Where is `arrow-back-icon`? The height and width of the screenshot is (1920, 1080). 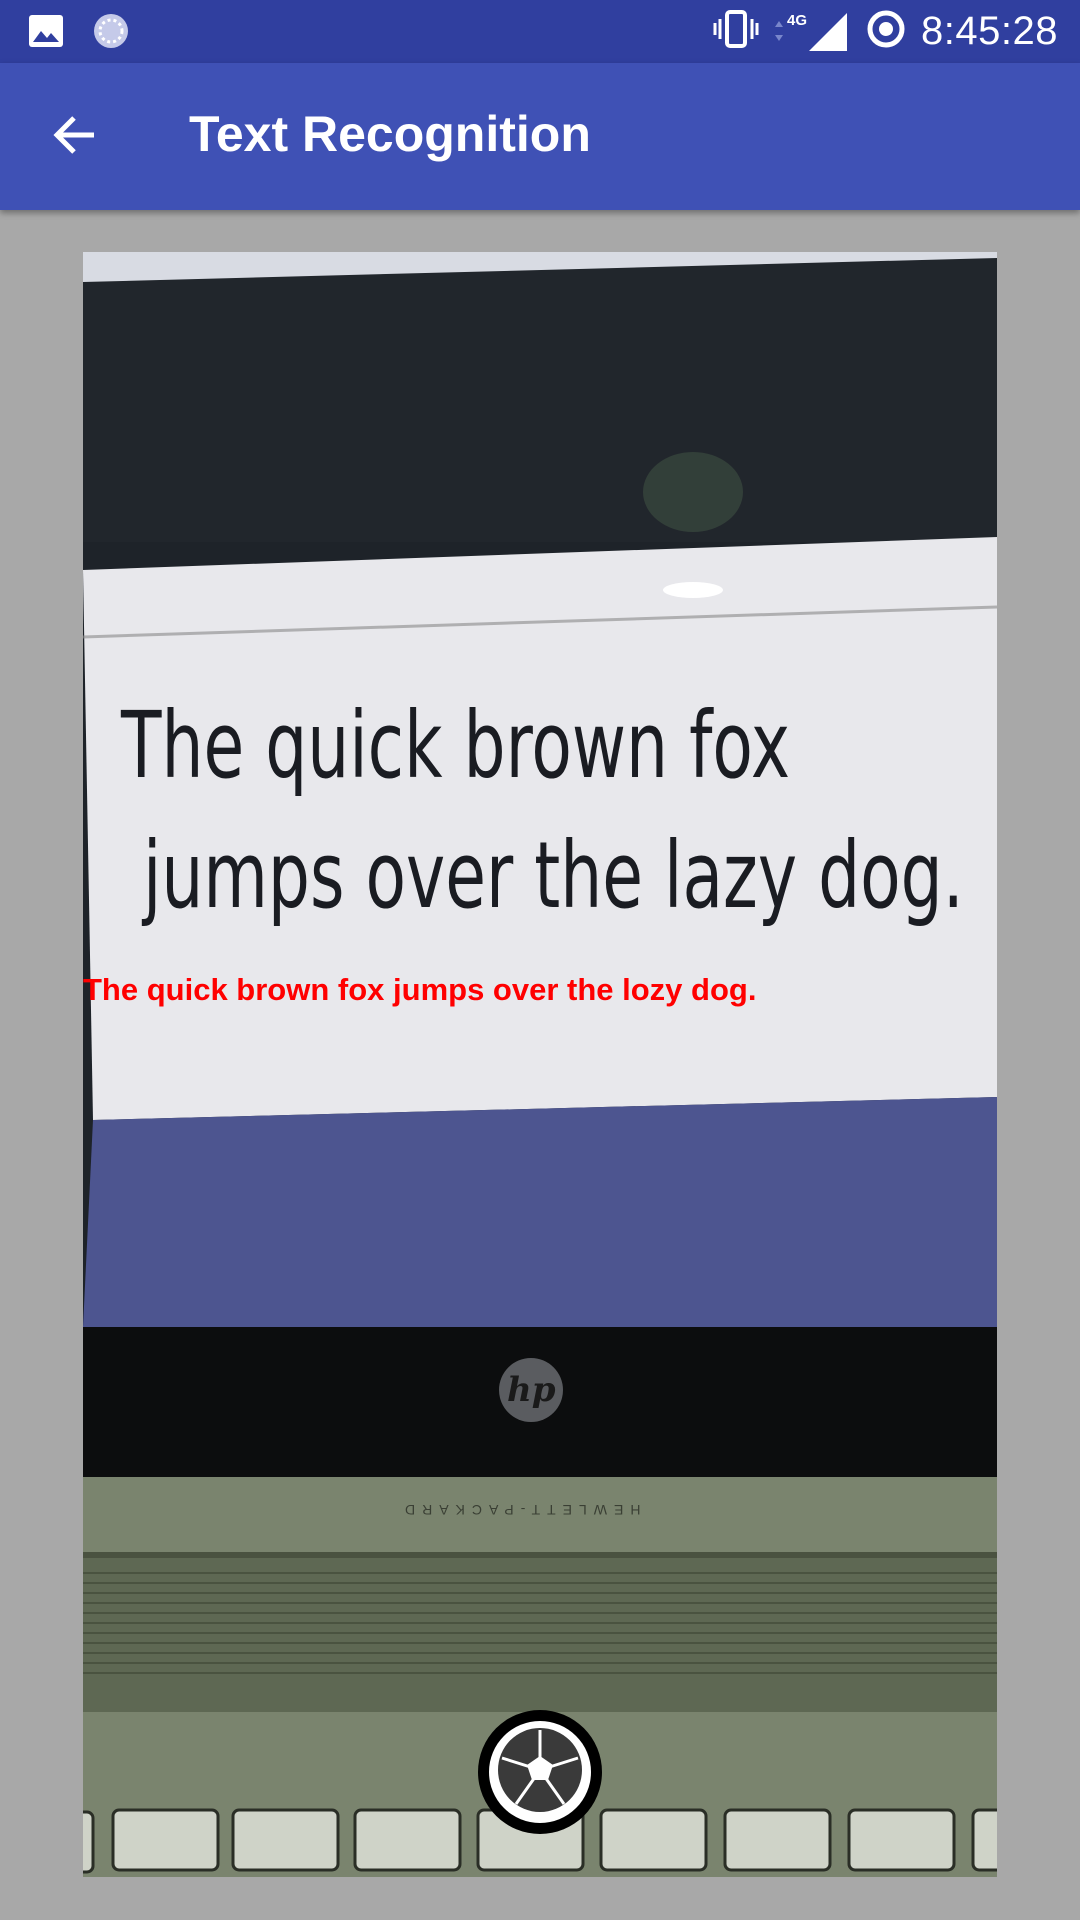 arrow-back-icon is located at coordinates (74, 137).